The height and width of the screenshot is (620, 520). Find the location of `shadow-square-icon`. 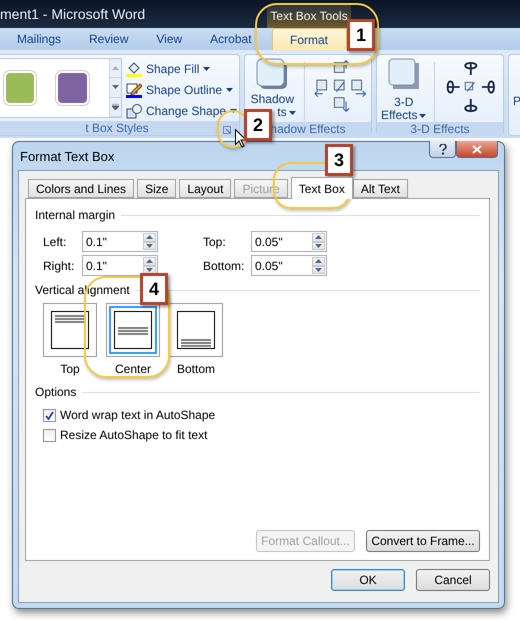

shadow-square-icon is located at coordinates (272, 74).